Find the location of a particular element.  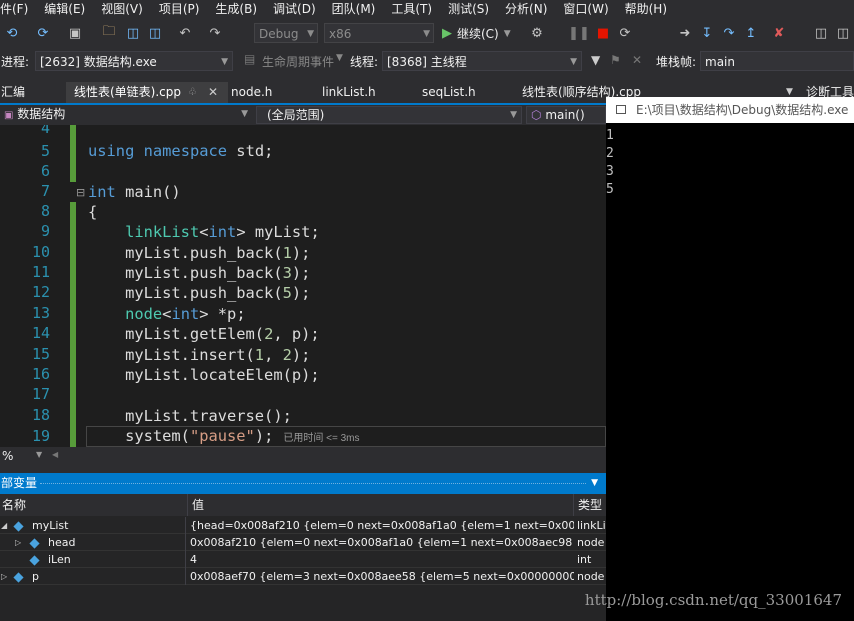

continue-button: ▶ 继续(C) ▼ is located at coordinates (476, 34).